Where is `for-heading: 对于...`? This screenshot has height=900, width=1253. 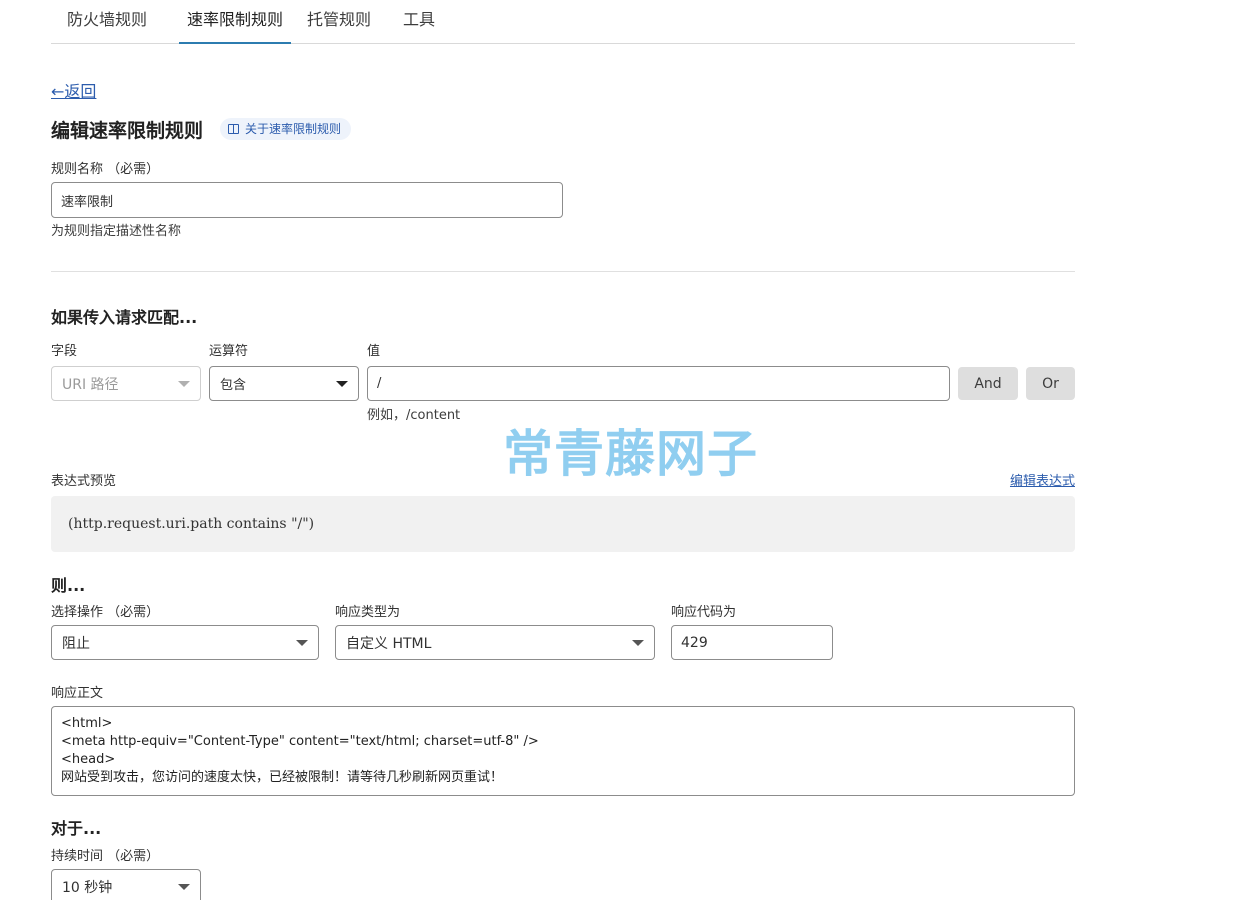
for-heading: 对于... is located at coordinates (76, 828).